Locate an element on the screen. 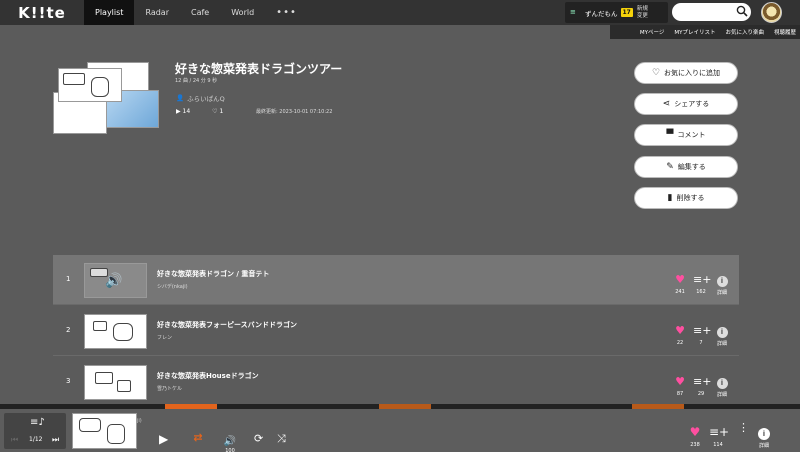  track-artist: シバデ(nkaji) is located at coordinates (172, 286).